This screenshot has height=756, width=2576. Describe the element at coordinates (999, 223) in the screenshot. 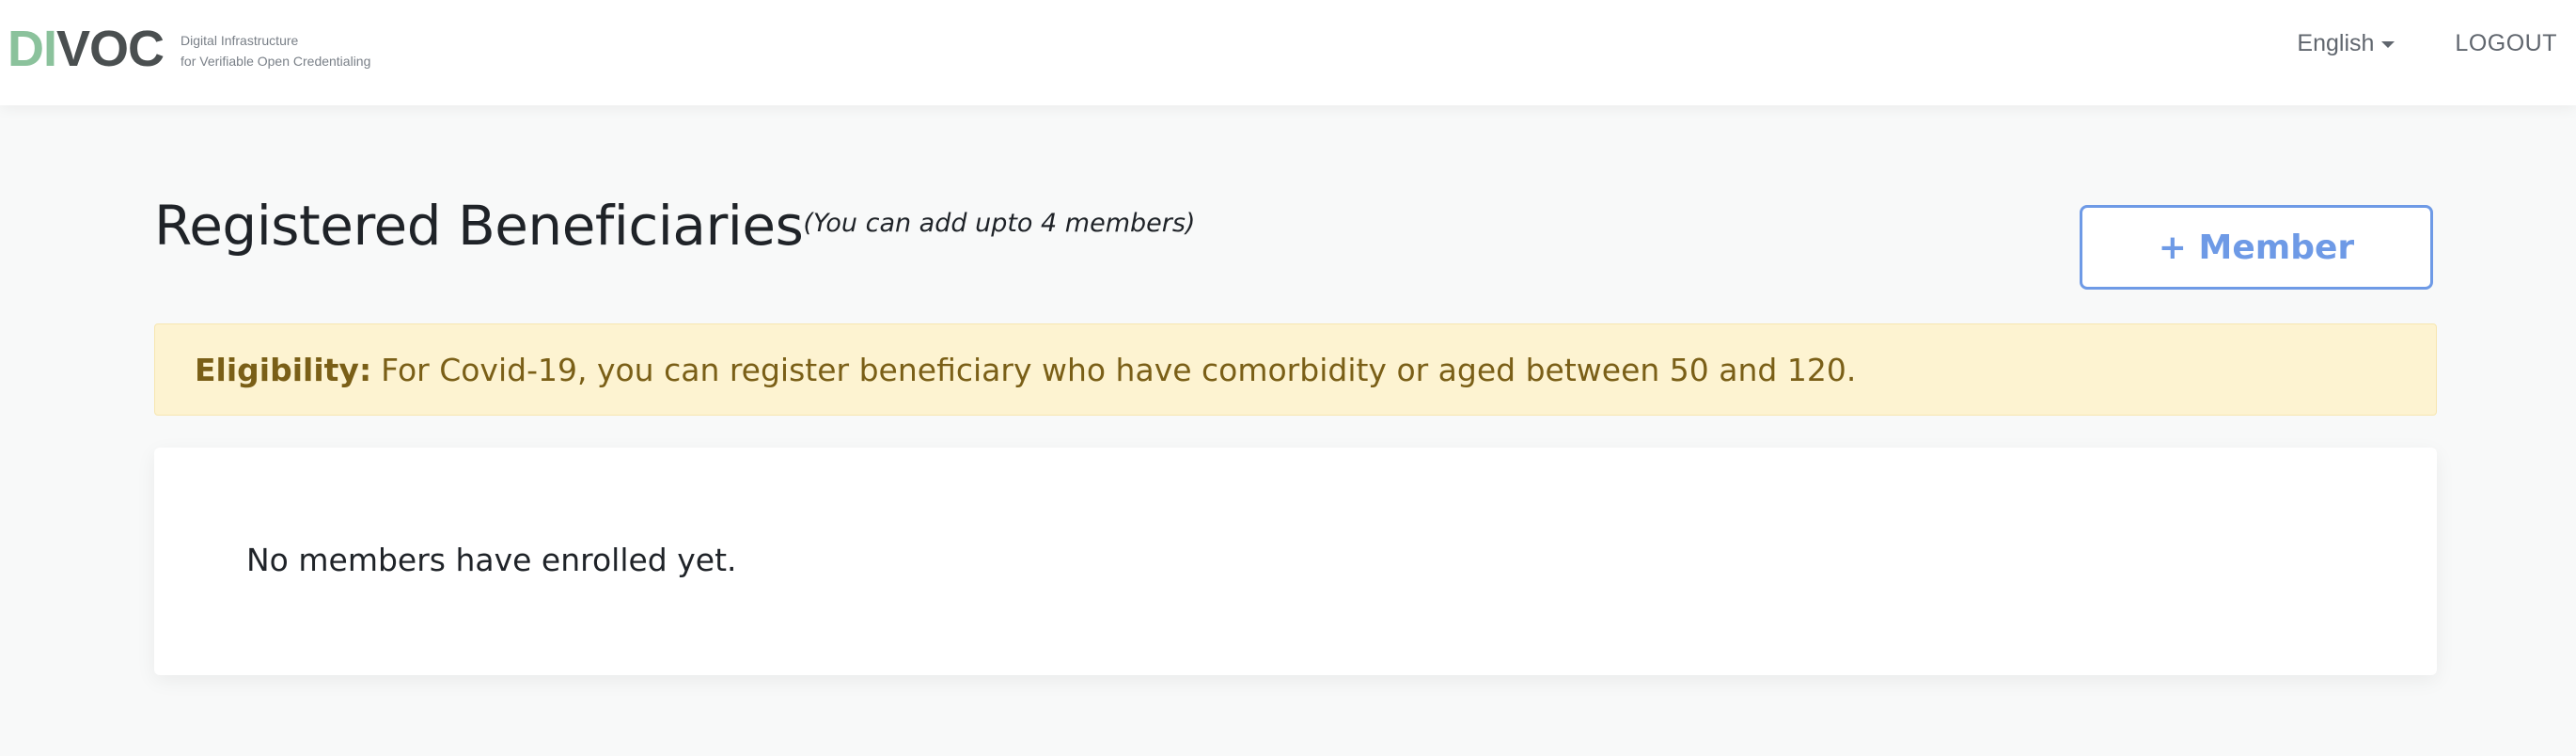

I see `member-limit-note: (You can add upto 4 members)` at that location.